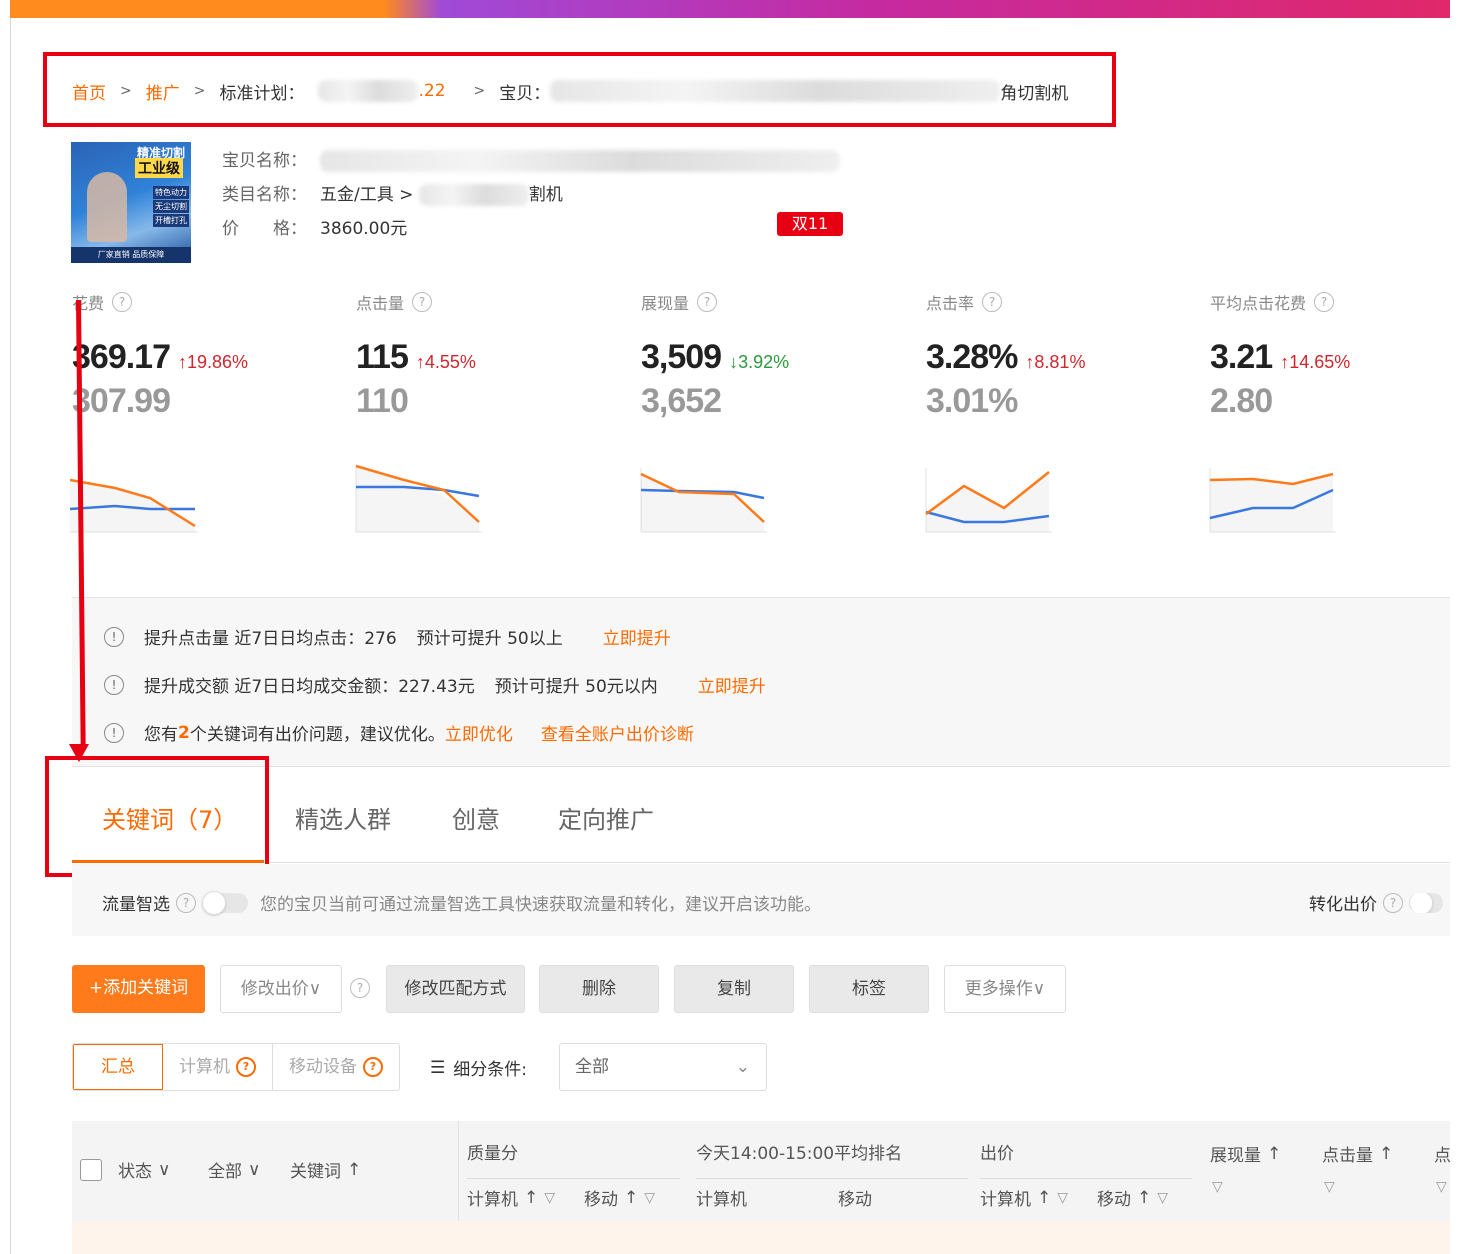 This screenshot has width=1460, height=1254. I want to click on metric-value: 3.28%, so click(972, 357).